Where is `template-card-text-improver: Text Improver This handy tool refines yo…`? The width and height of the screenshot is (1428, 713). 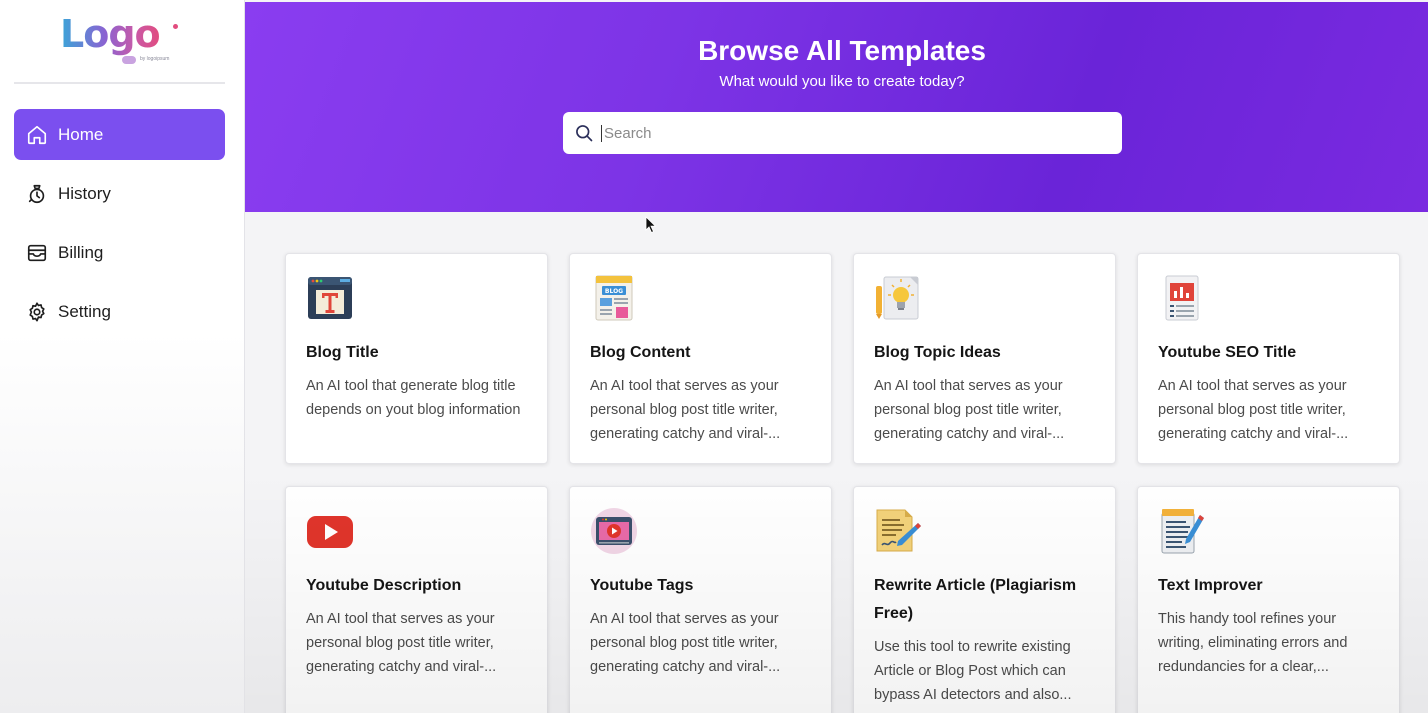
template-card-text-improver: Text Improver This handy tool refines yo… is located at coordinates (1268, 599).